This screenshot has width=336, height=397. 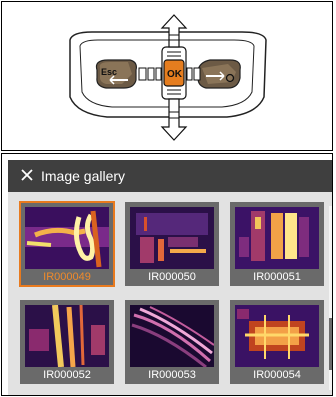 I want to click on gallery-header: Image gallery, so click(x=170, y=176).